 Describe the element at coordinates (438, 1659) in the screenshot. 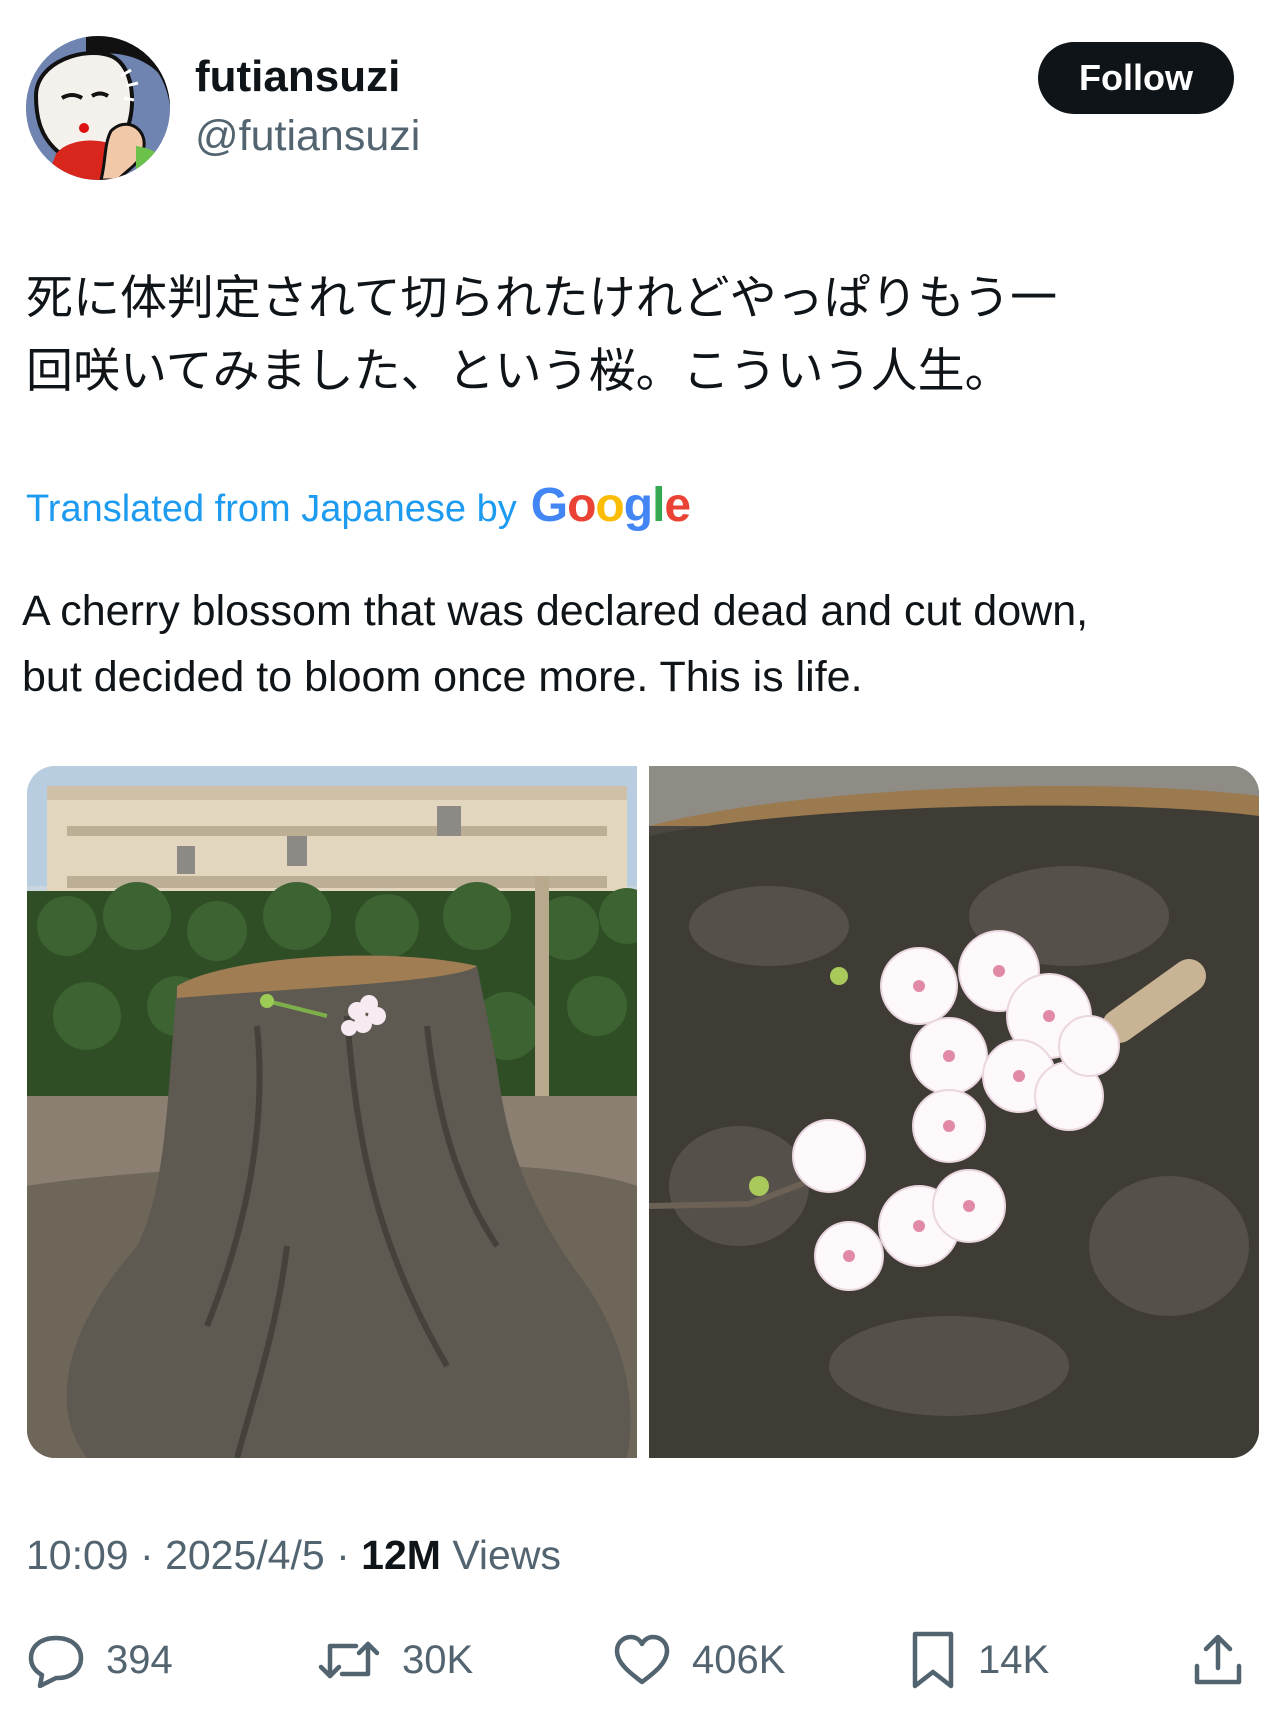

I see `repost-count: 30K` at that location.